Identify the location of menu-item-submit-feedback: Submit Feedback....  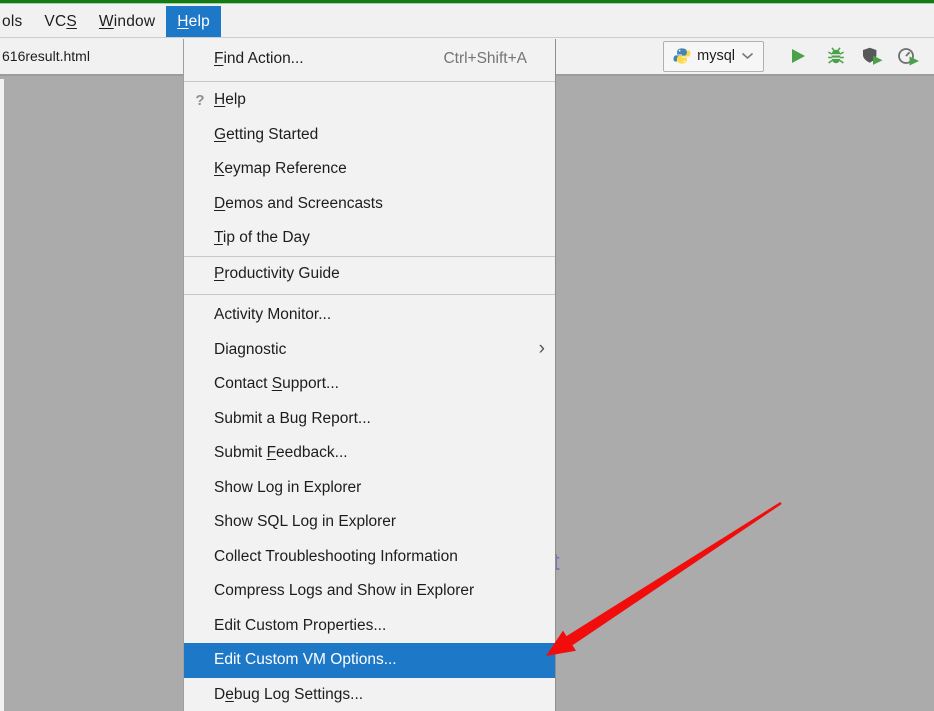
(369, 453).